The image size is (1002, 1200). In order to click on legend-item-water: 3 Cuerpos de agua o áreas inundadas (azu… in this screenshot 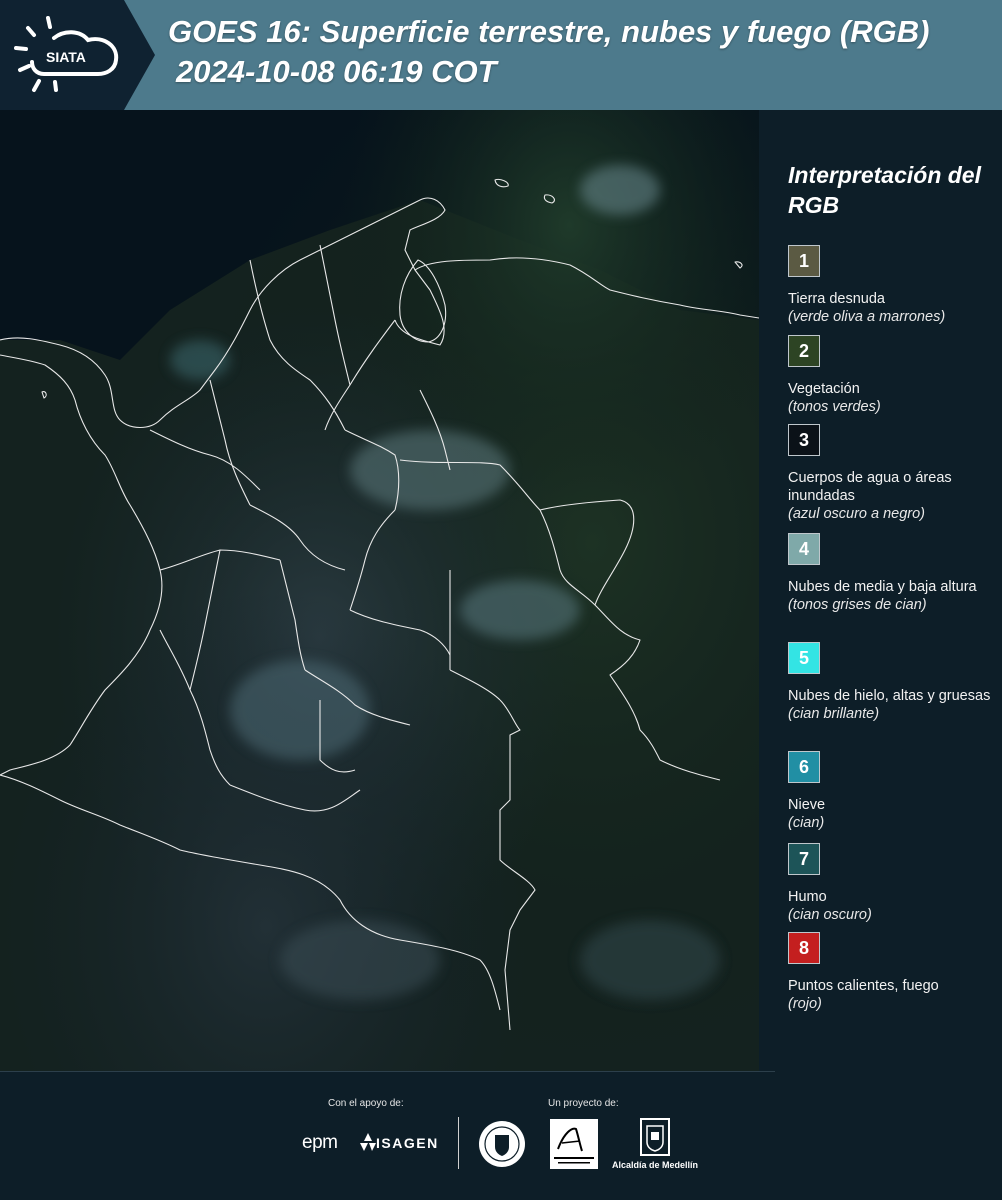, I will do `click(890, 473)`.